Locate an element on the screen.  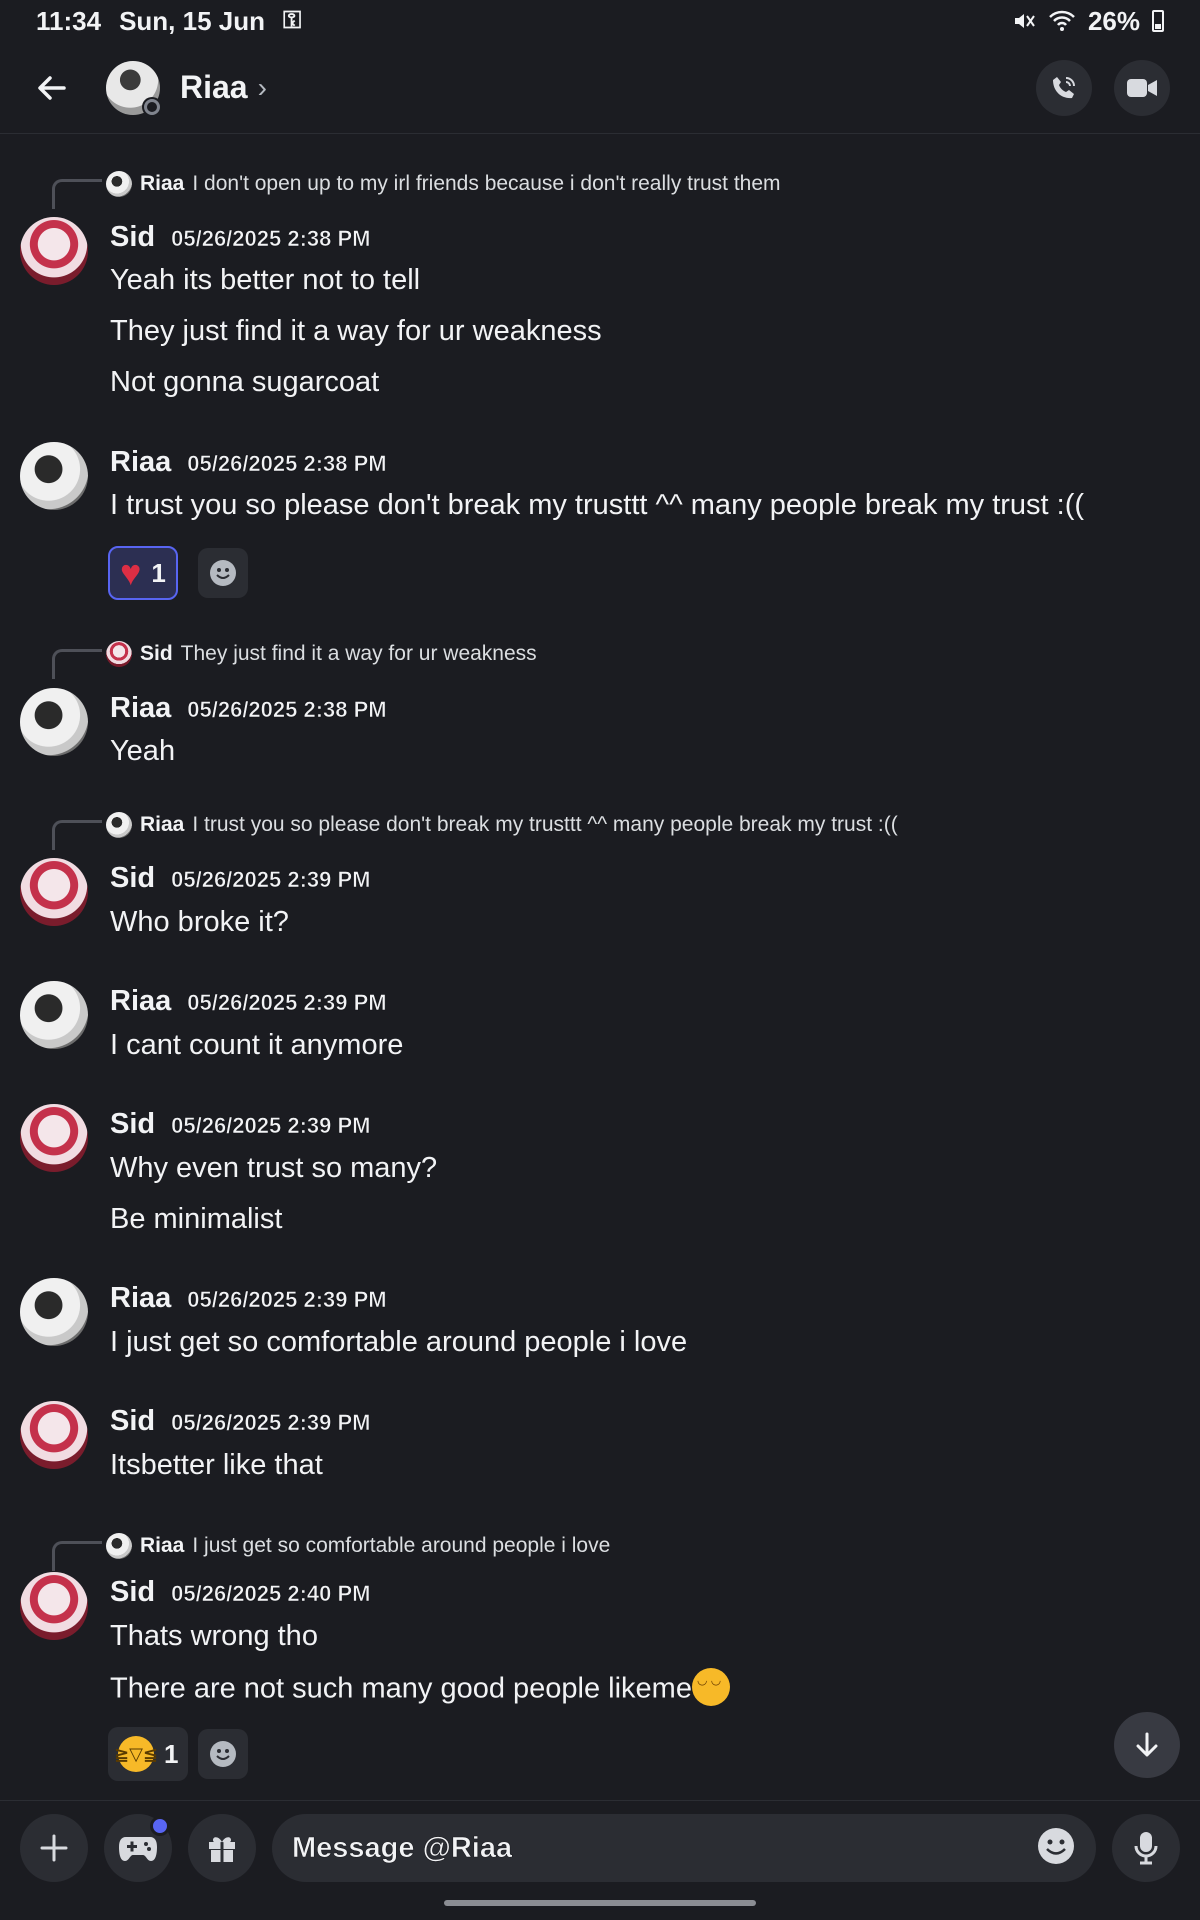
message-text: Why even trust so many? is located at coordinates (273, 1168).